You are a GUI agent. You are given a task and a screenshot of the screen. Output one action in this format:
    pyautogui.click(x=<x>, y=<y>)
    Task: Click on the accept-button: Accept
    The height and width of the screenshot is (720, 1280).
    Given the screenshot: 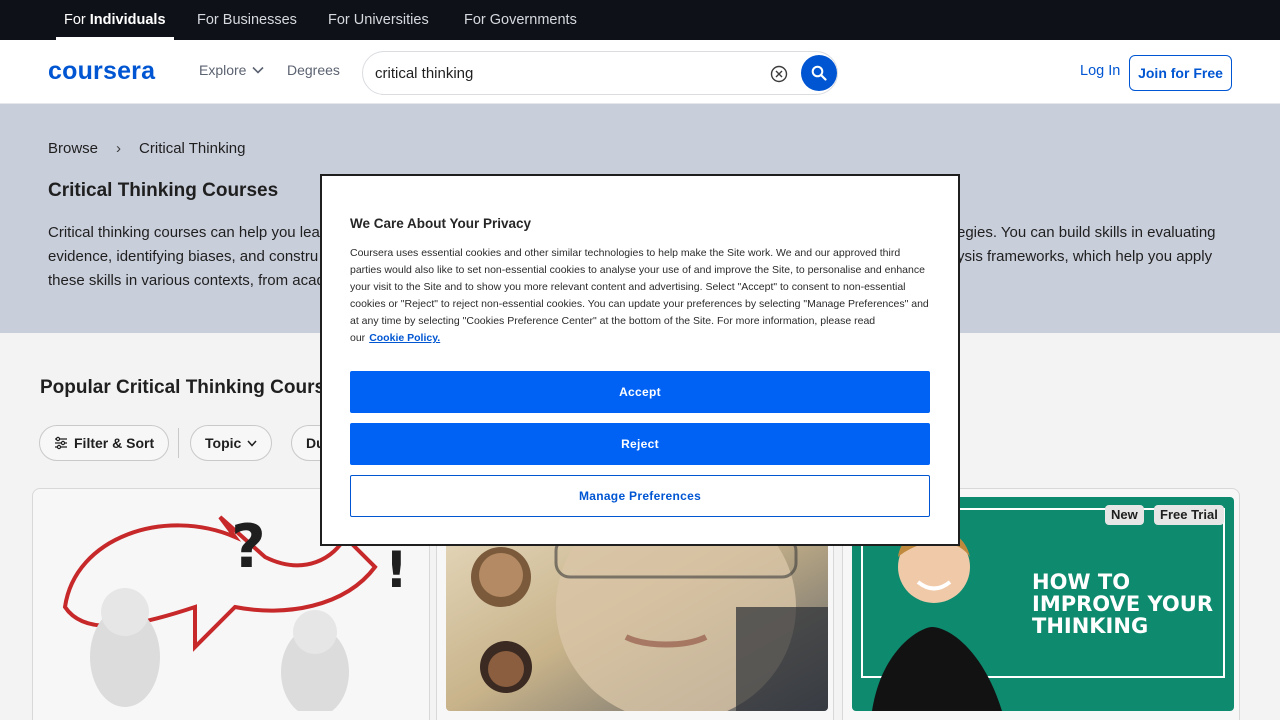 What is the action you would take?
    pyautogui.click(x=640, y=392)
    